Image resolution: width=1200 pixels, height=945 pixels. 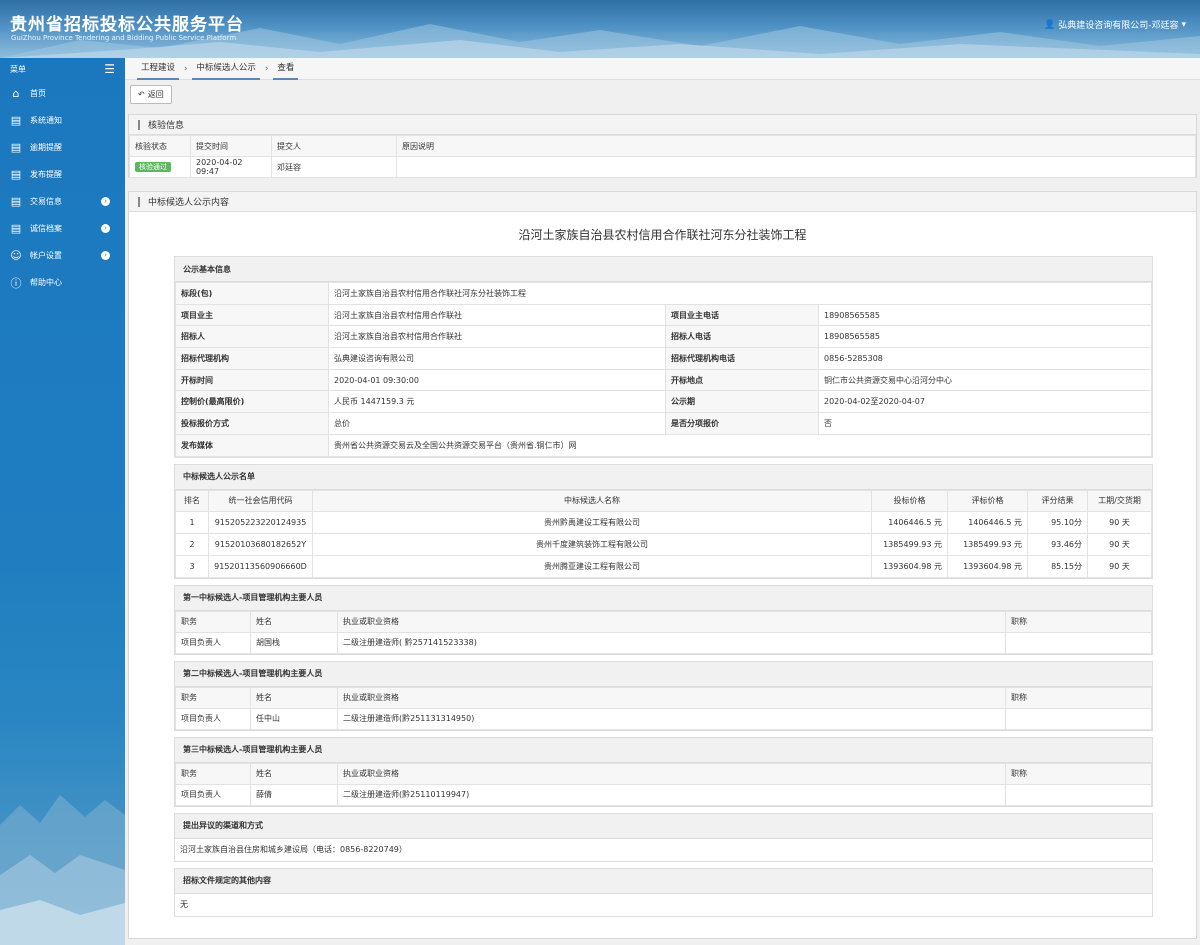 I want to click on section-title: 第二中标候选人-项目管理机构主要人员, so click(x=663, y=674).